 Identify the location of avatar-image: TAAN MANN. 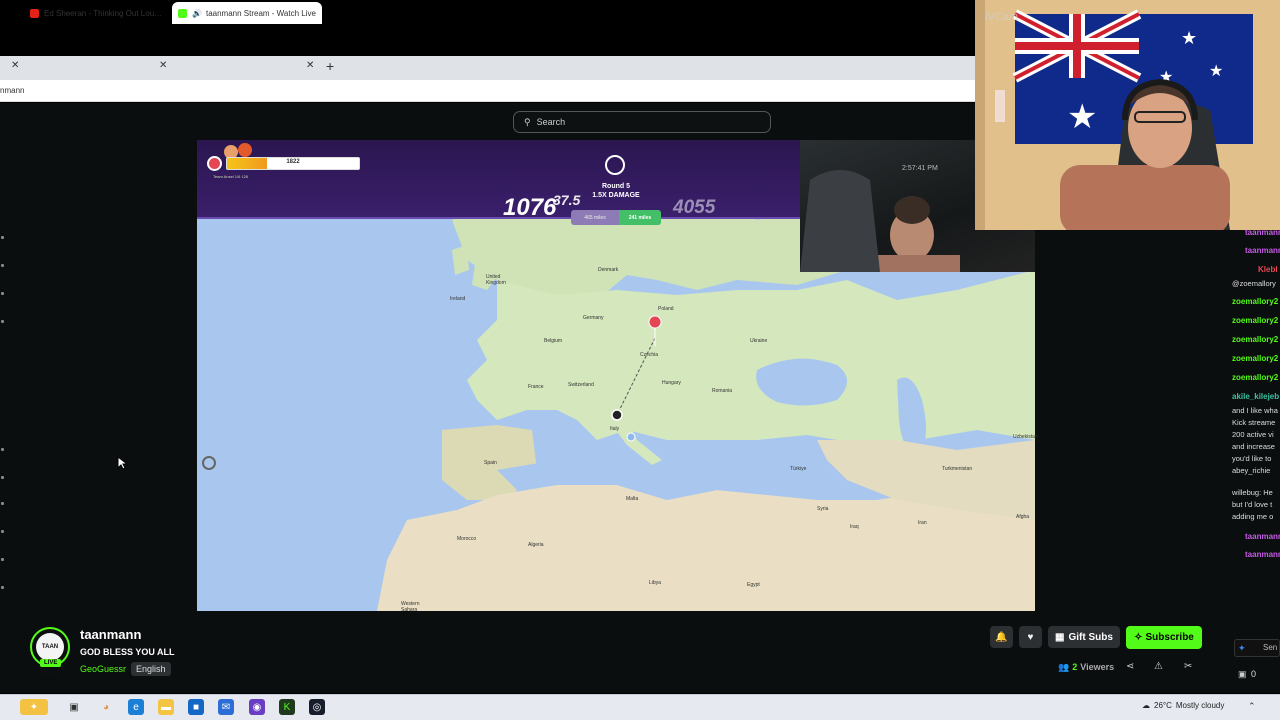
(50, 655).